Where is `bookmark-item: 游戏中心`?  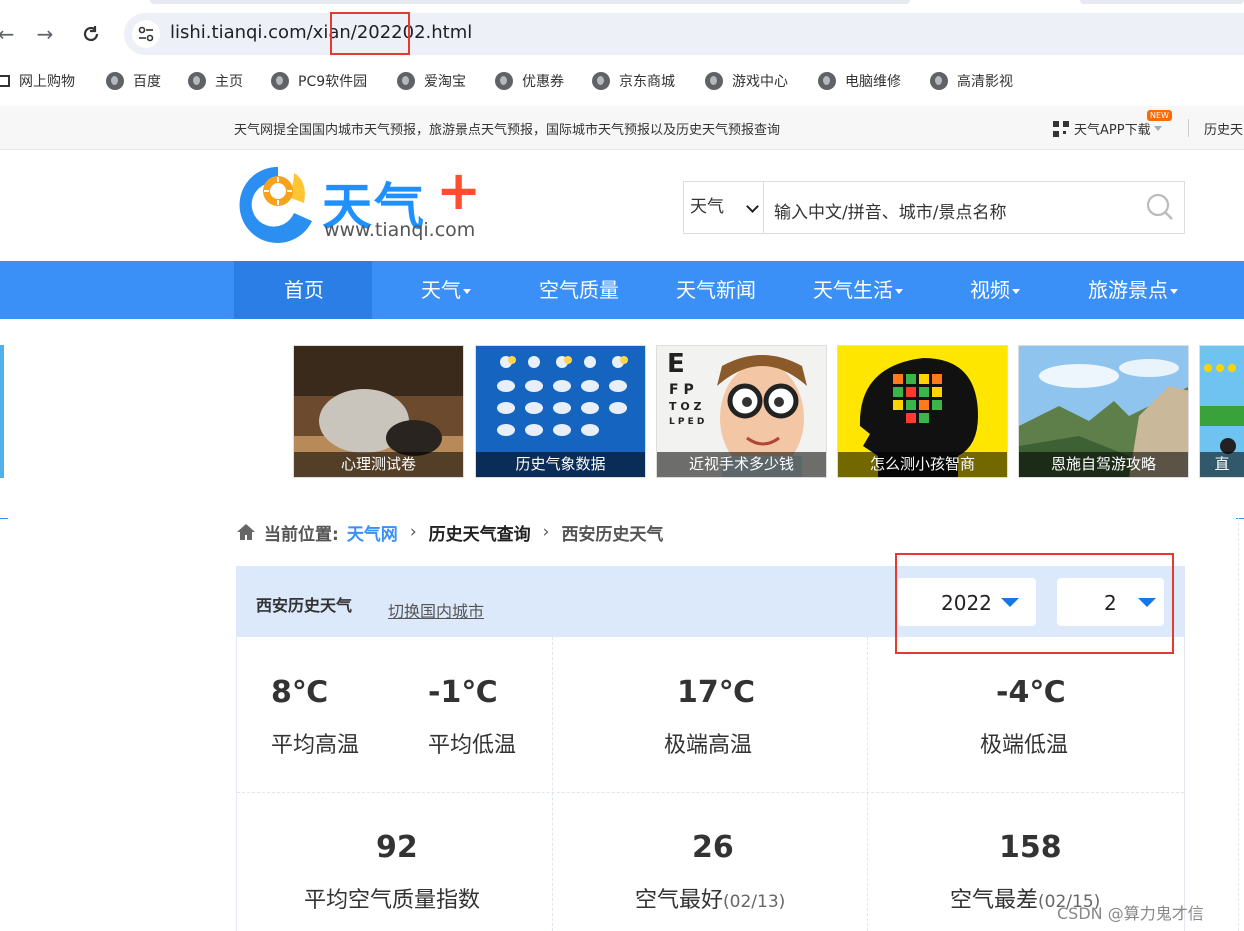
bookmark-item: 游戏中心 is located at coordinates (746, 81).